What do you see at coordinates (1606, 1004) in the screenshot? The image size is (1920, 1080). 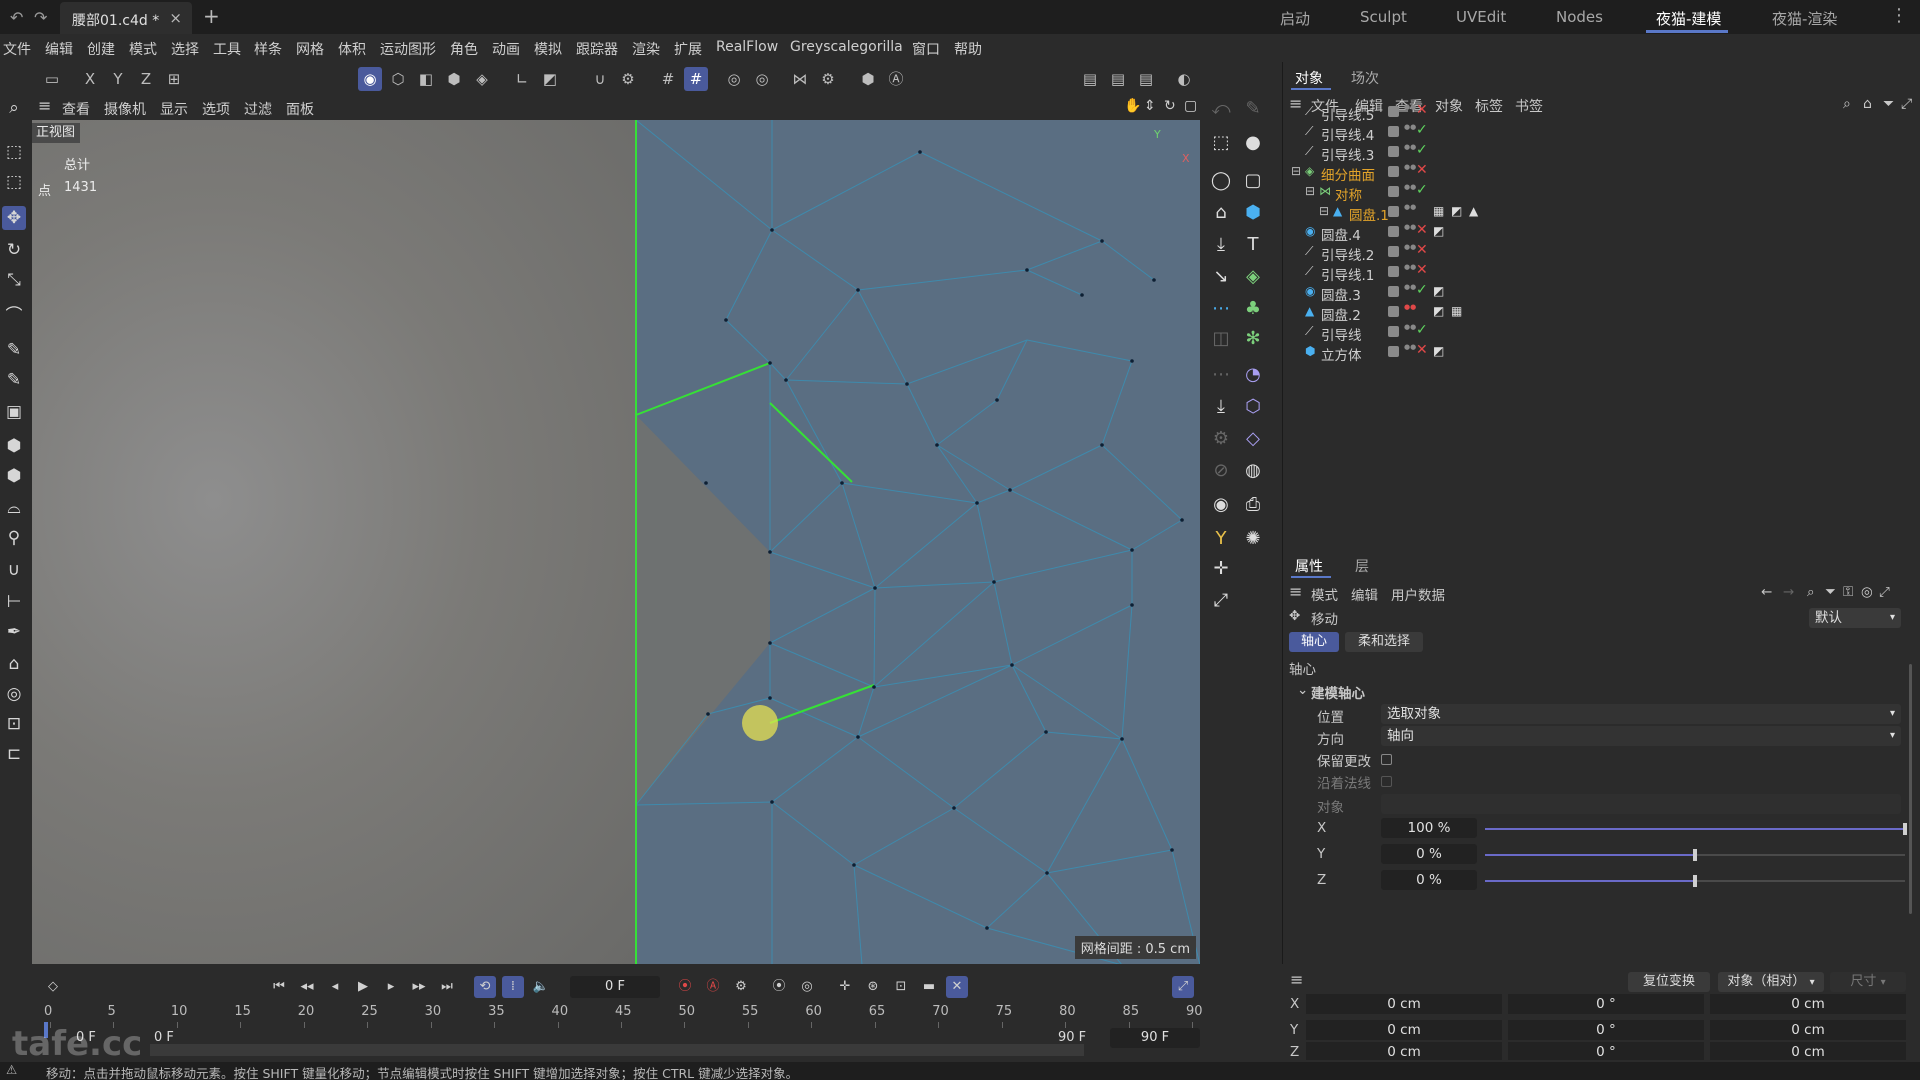 I see `rotation-x-field: 0 °` at bounding box center [1606, 1004].